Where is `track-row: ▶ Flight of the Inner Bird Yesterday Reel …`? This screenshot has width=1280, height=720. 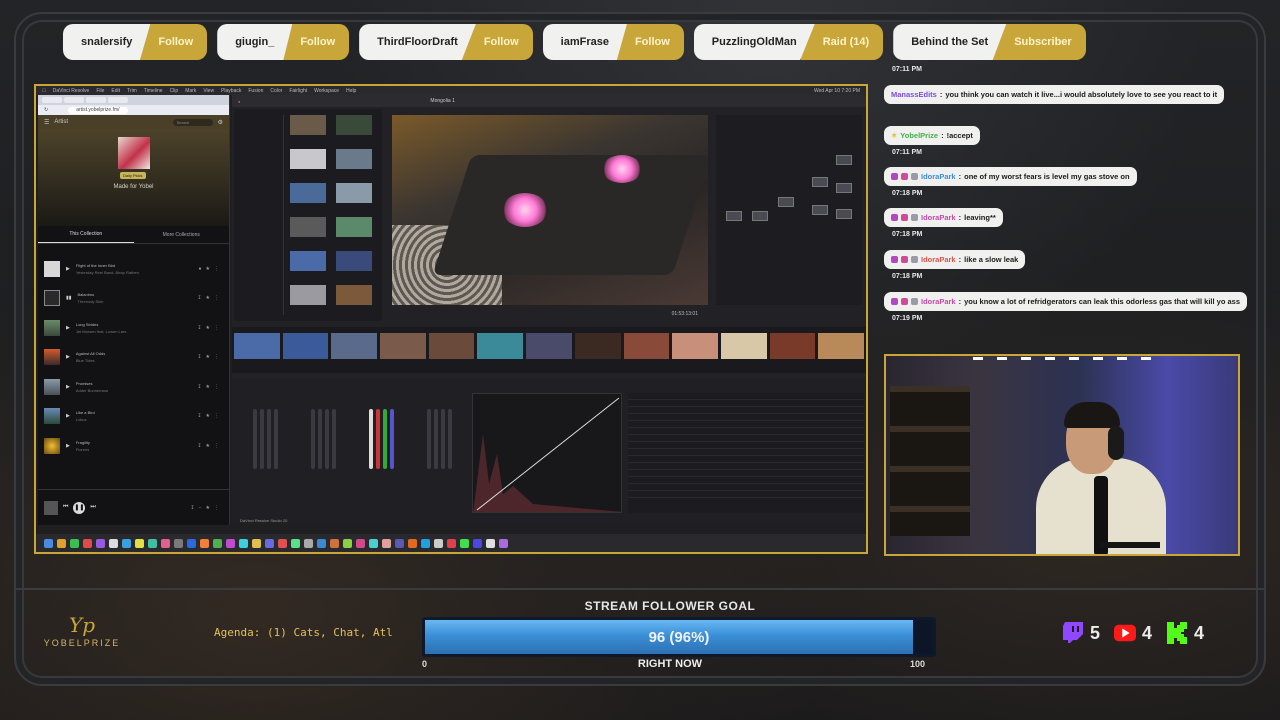 track-row: ▶ Flight of the Inner Bird Yesterday Reel … is located at coordinates (133, 269).